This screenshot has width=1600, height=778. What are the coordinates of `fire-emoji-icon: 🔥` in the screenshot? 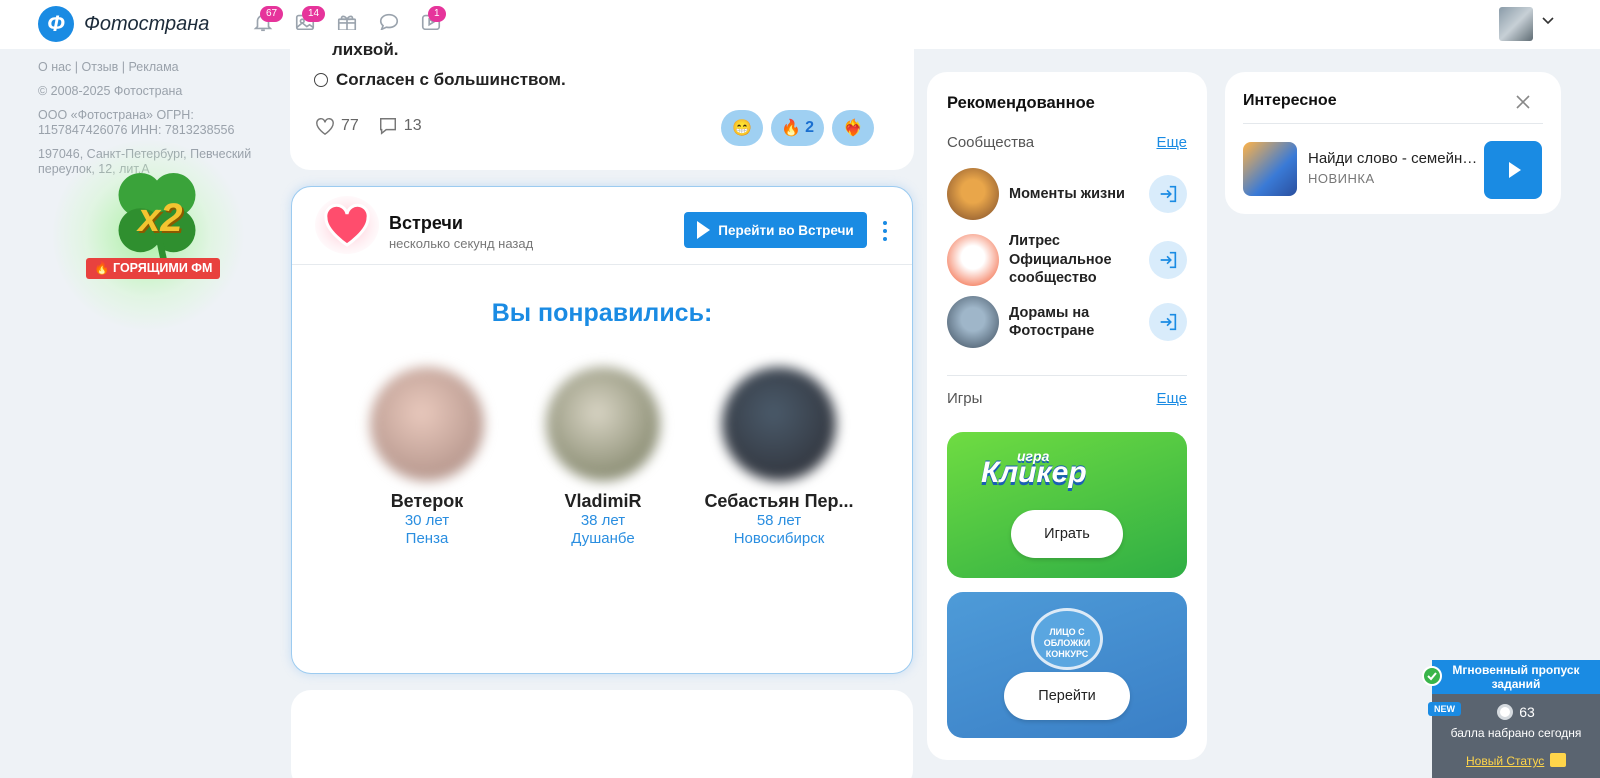 It's located at (791, 128).